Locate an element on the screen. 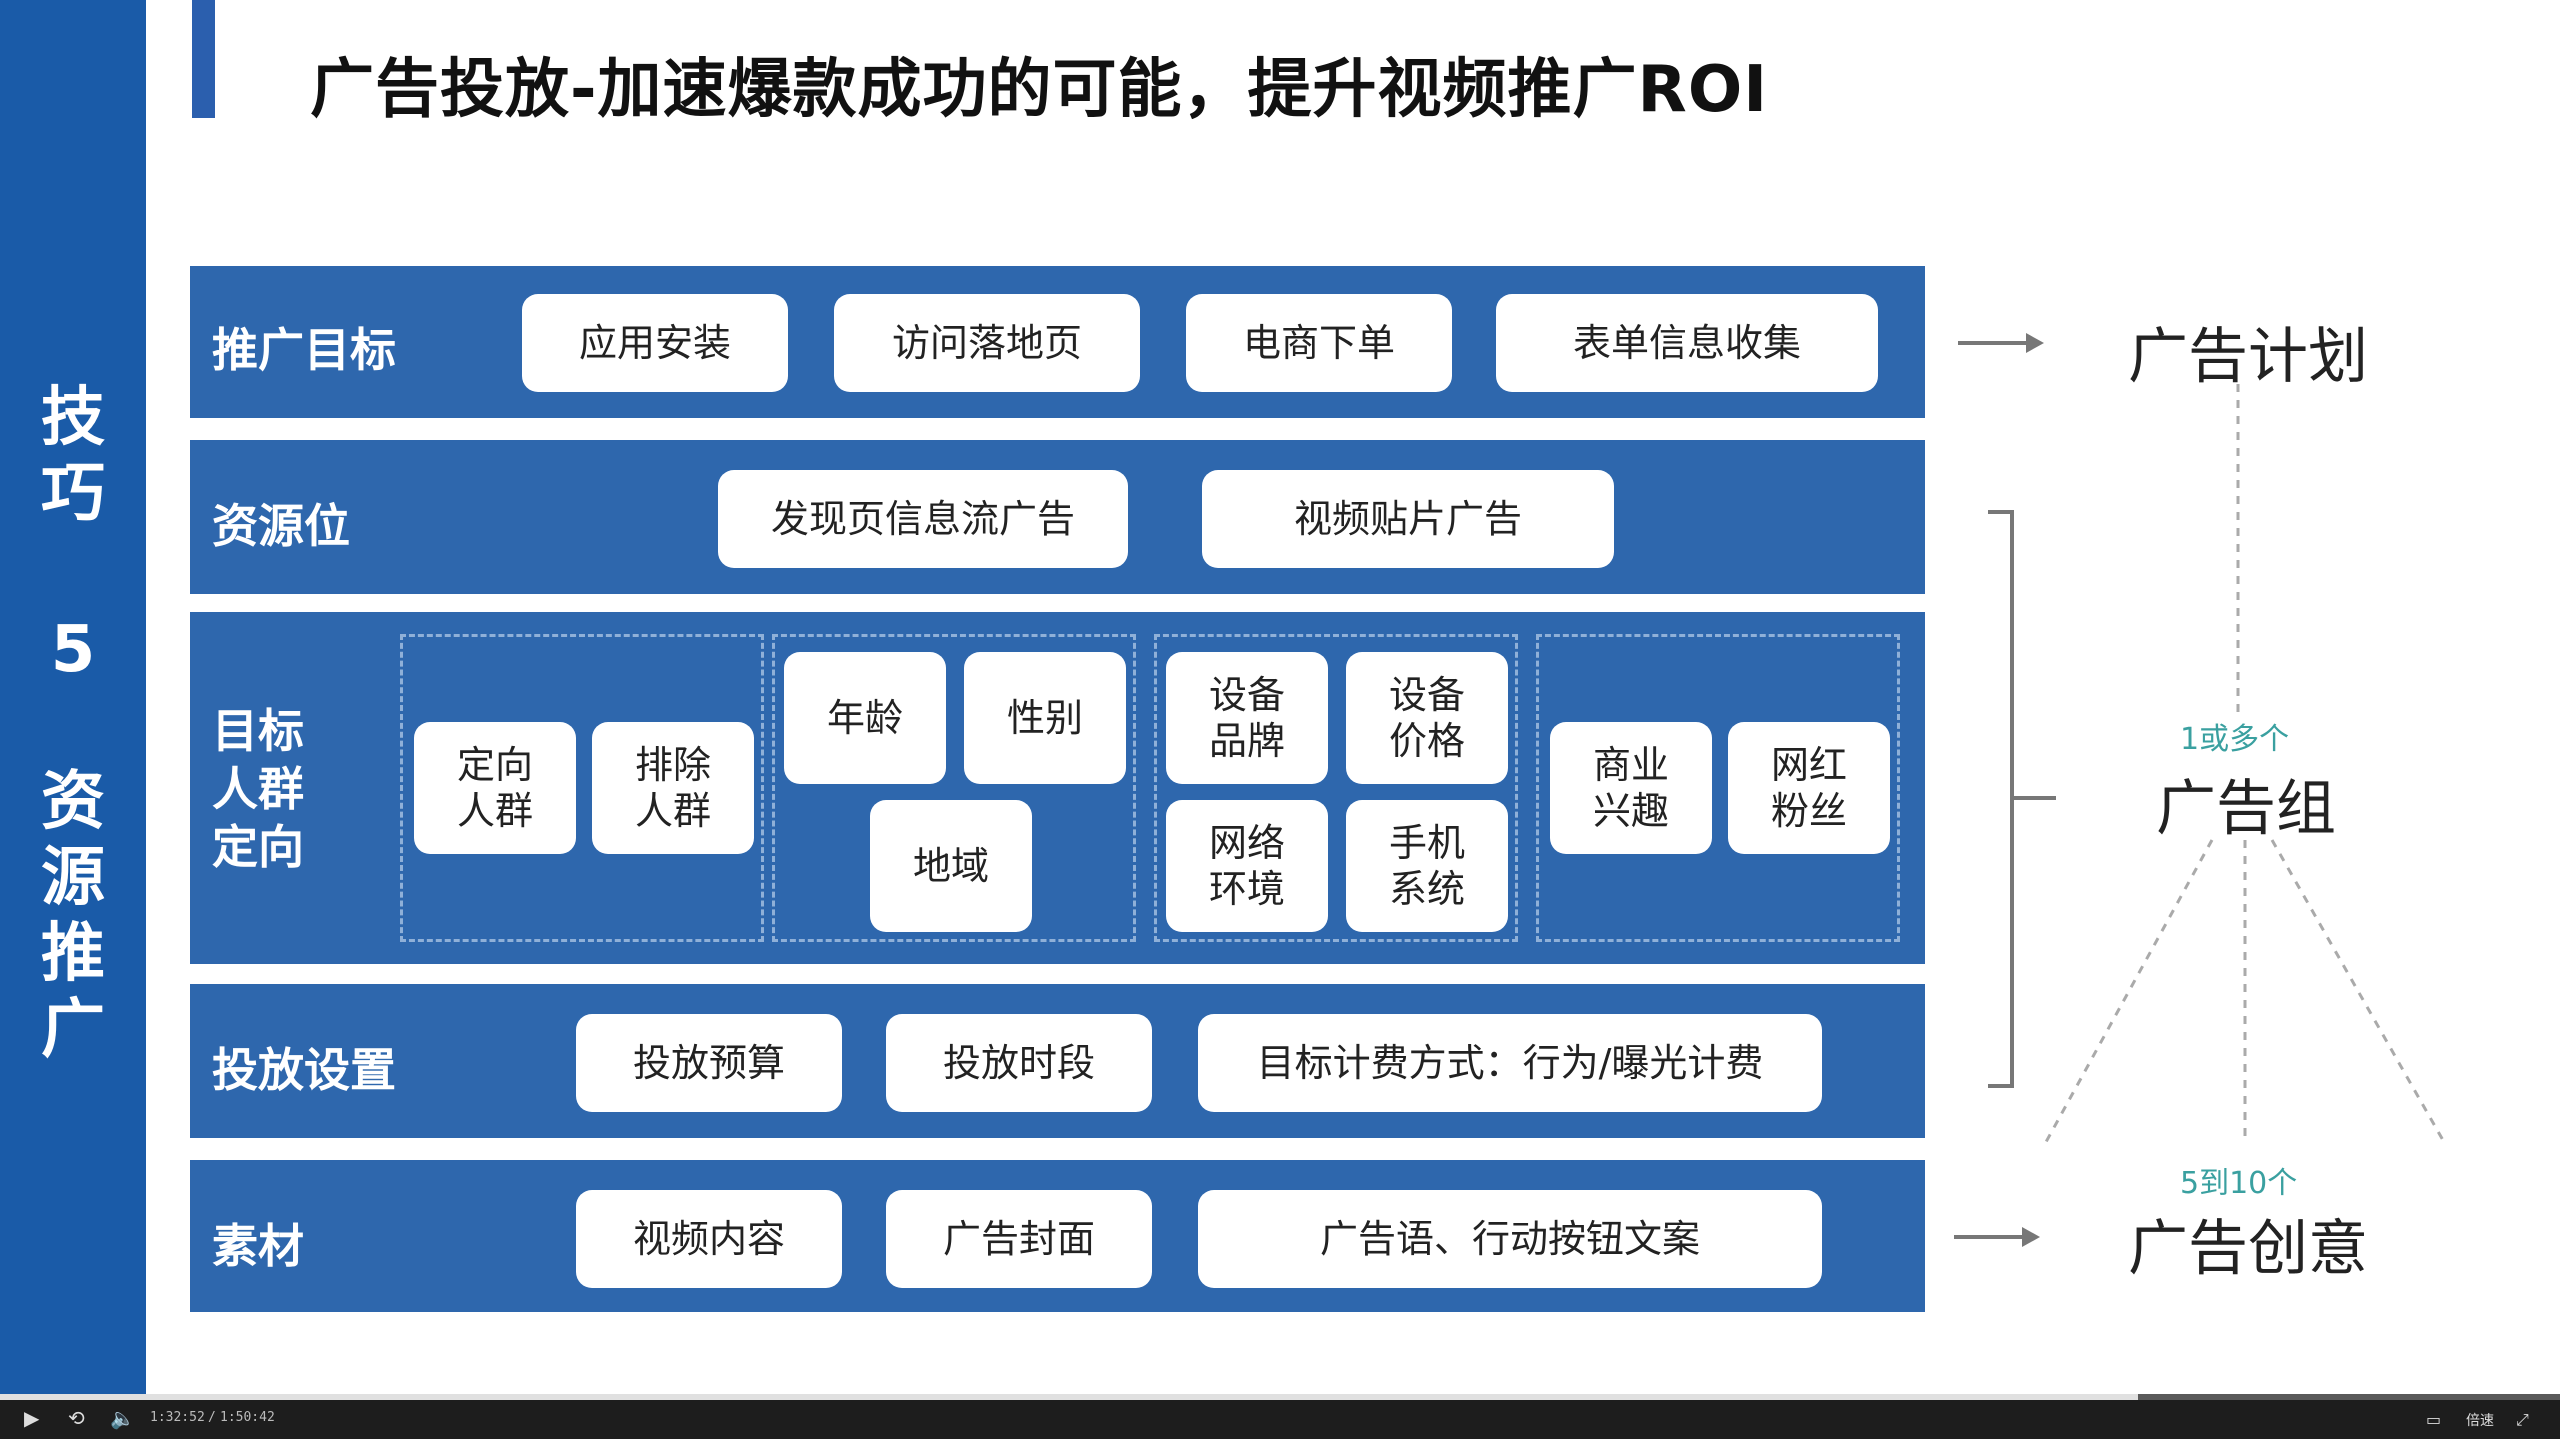 The width and height of the screenshot is (2560, 1439). subtitle-icon: ▭ is located at coordinates (2433, 1419).